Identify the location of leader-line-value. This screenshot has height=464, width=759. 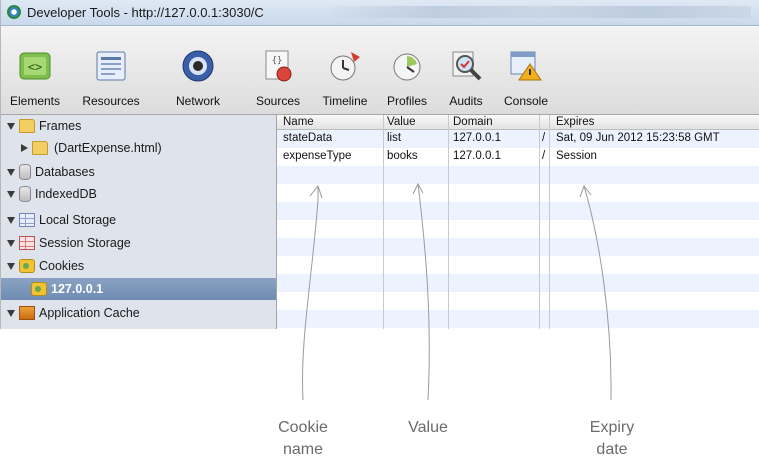
(423, 292).